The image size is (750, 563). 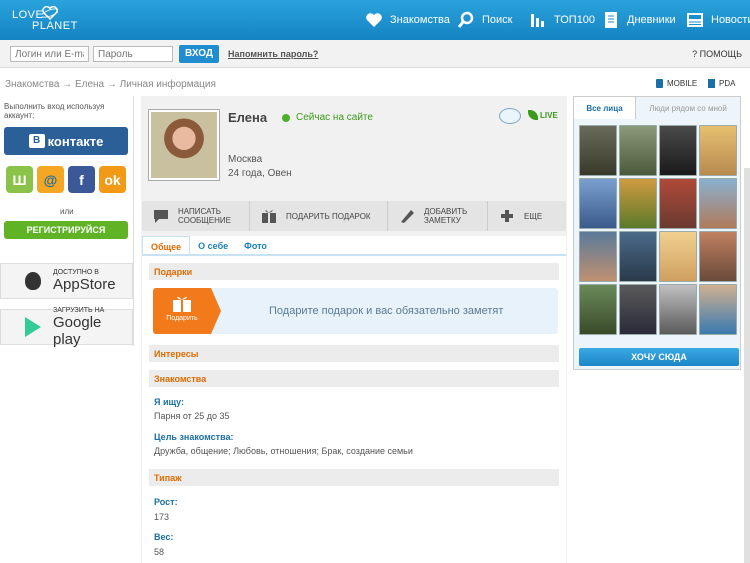 What do you see at coordinates (162, 517) in the screenshot?
I see `height-value: 173` at bounding box center [162, 517].